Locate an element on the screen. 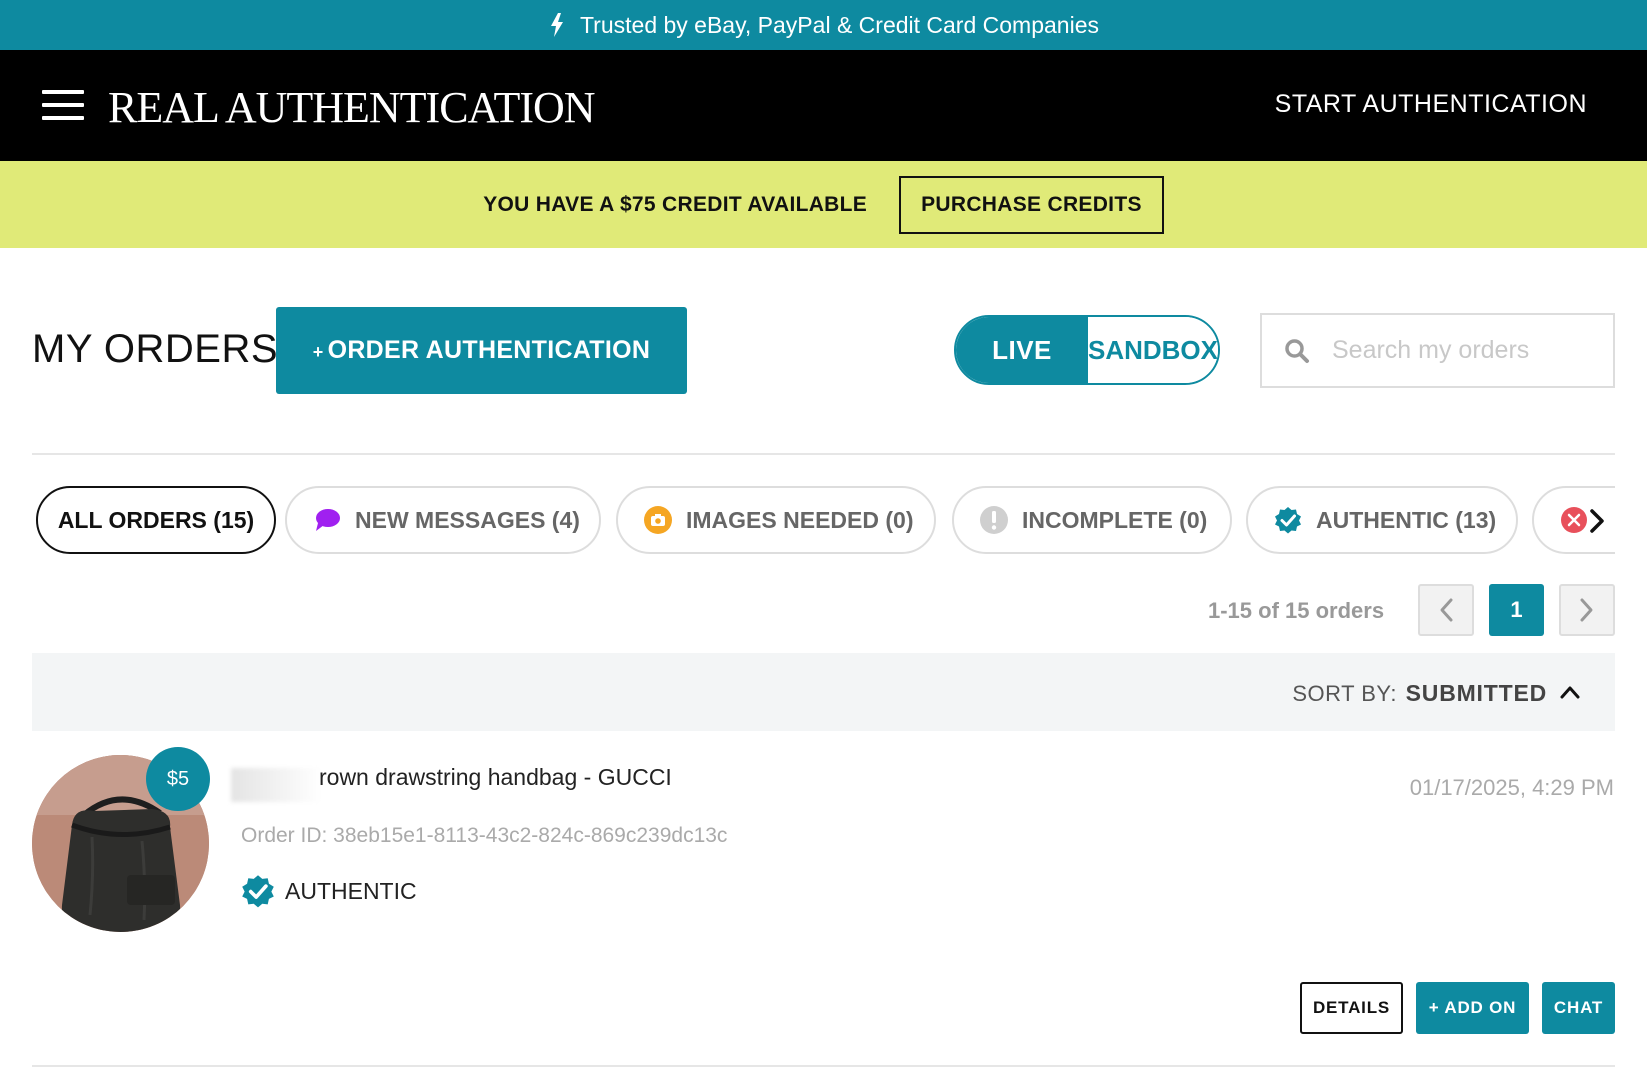 This screenshot has height=1080, width=1647. filter-all-orders: ALL ORDERS (15) is located at coordinates (156, 520).